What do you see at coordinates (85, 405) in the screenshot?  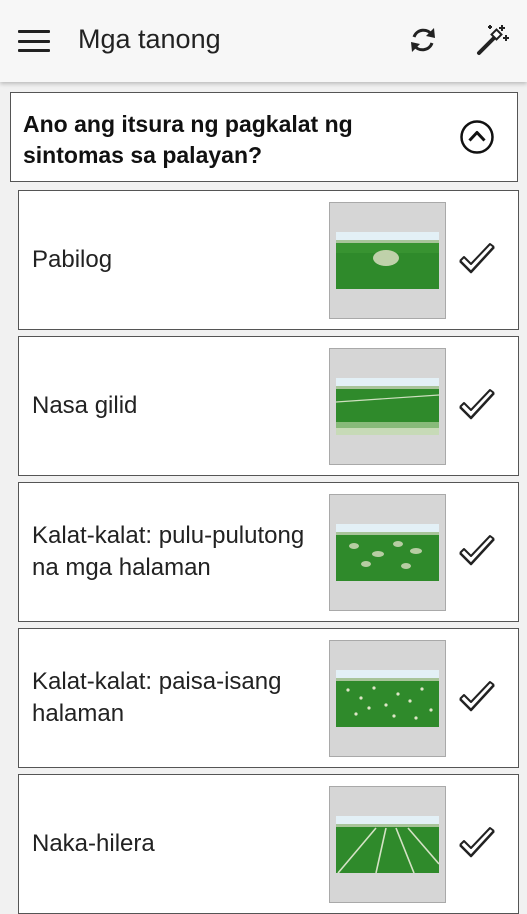 I see `option-label: Nasa gilid` at bounding box center [85, 405].